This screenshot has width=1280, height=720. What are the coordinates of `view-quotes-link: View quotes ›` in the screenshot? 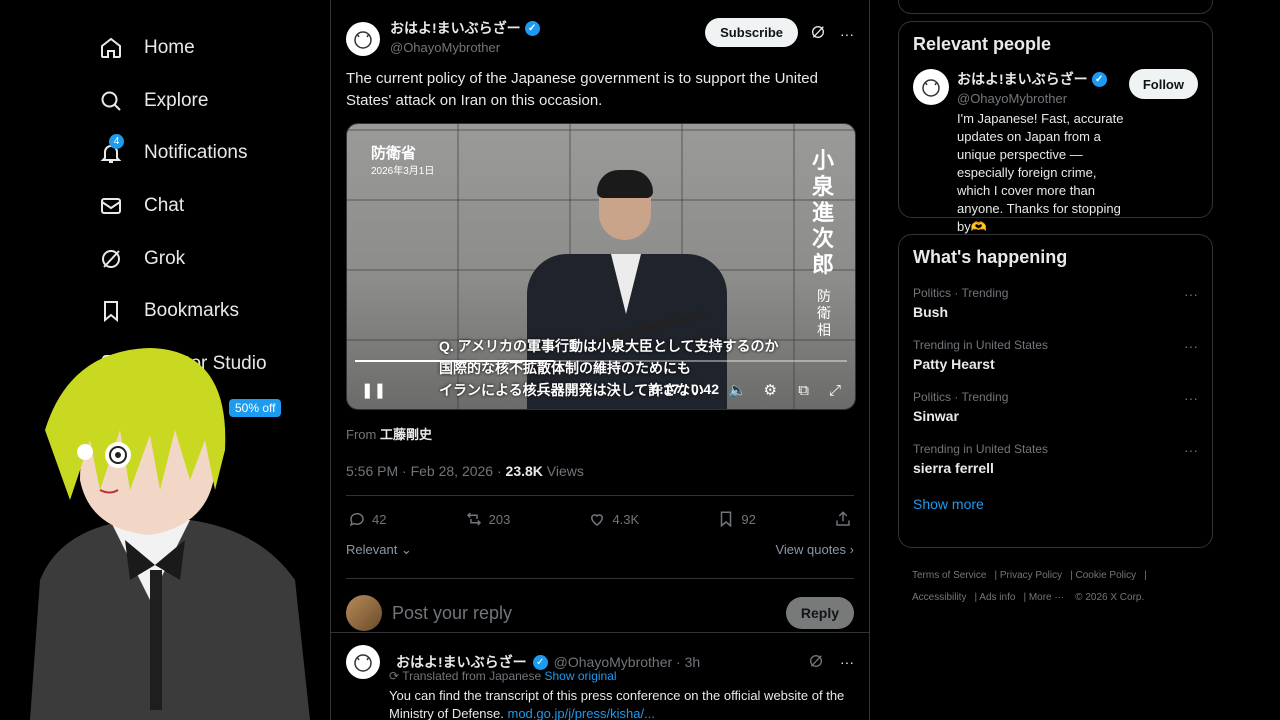 It's located at (814, 550).